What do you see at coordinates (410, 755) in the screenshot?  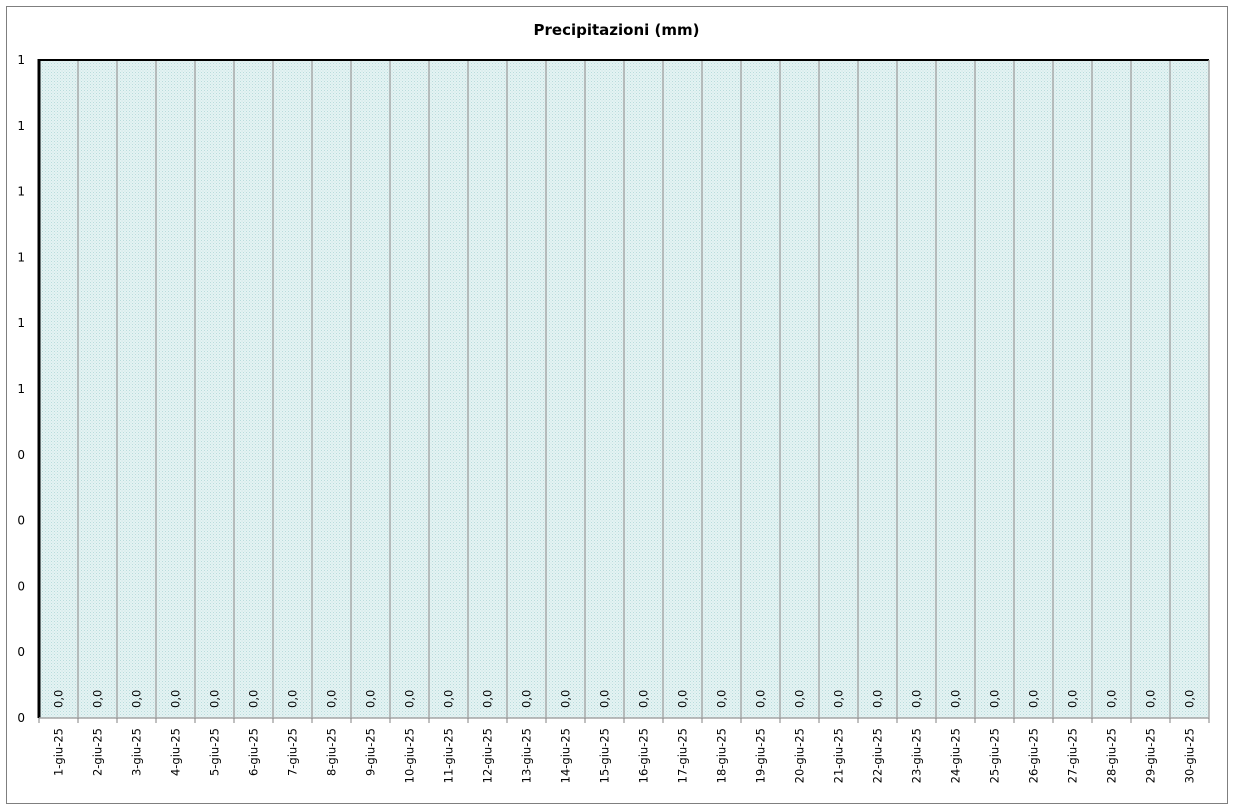 I see `x-tick-label: 10-giu-25` at bounding box center [410, 755].